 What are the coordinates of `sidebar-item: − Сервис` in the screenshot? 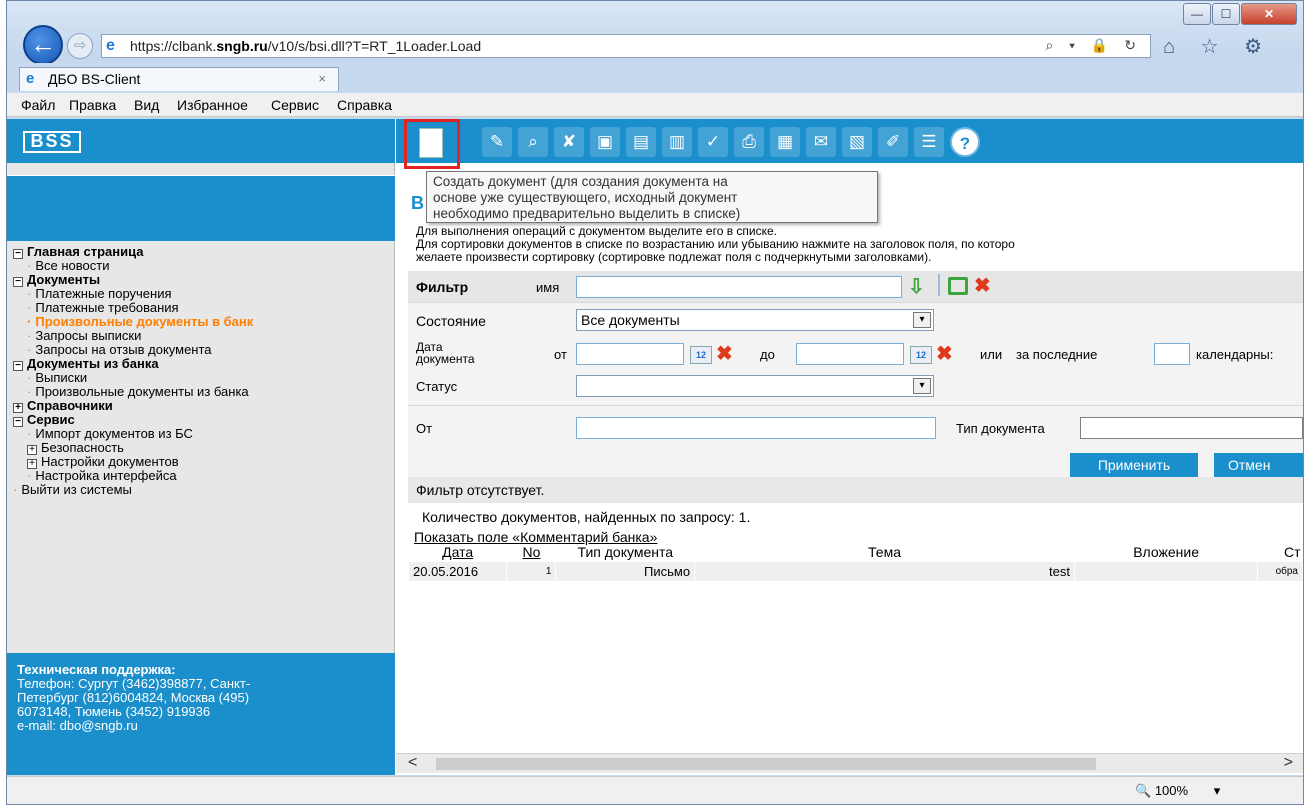 It's located at (203, 420).